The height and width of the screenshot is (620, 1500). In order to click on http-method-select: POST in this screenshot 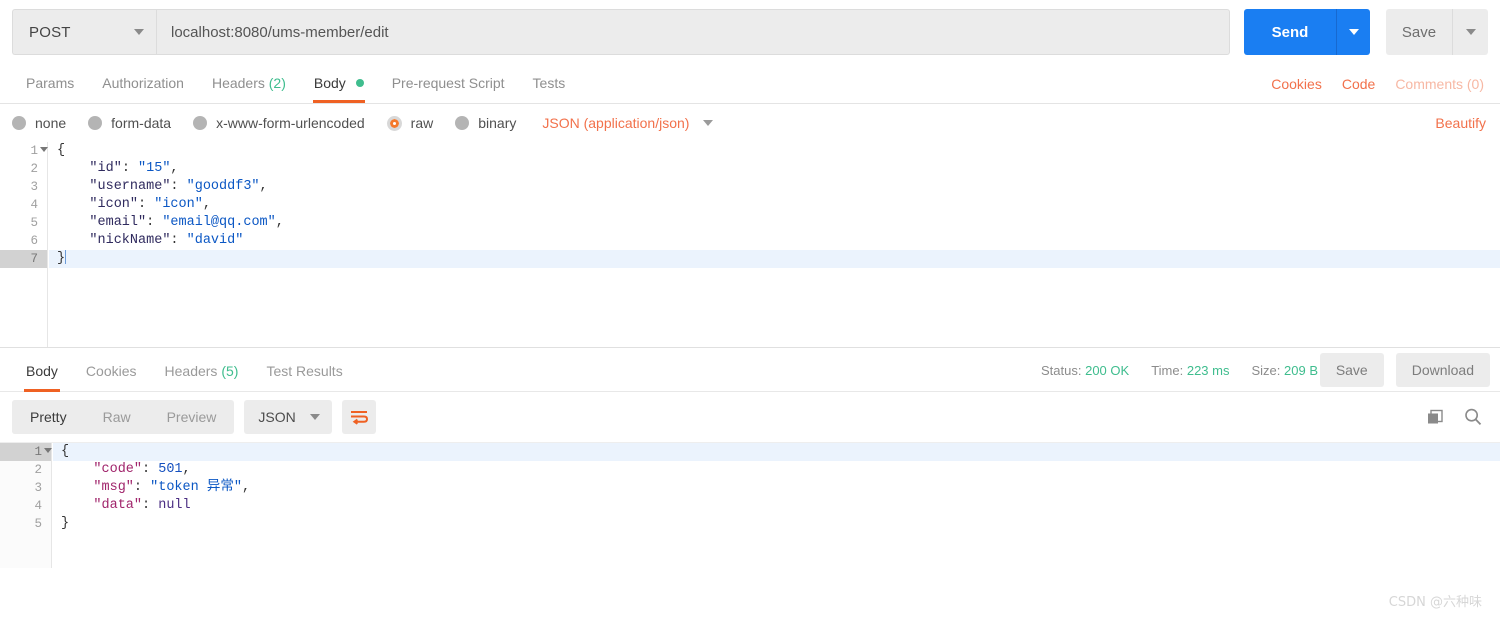, I will do `click(84, 32)`.